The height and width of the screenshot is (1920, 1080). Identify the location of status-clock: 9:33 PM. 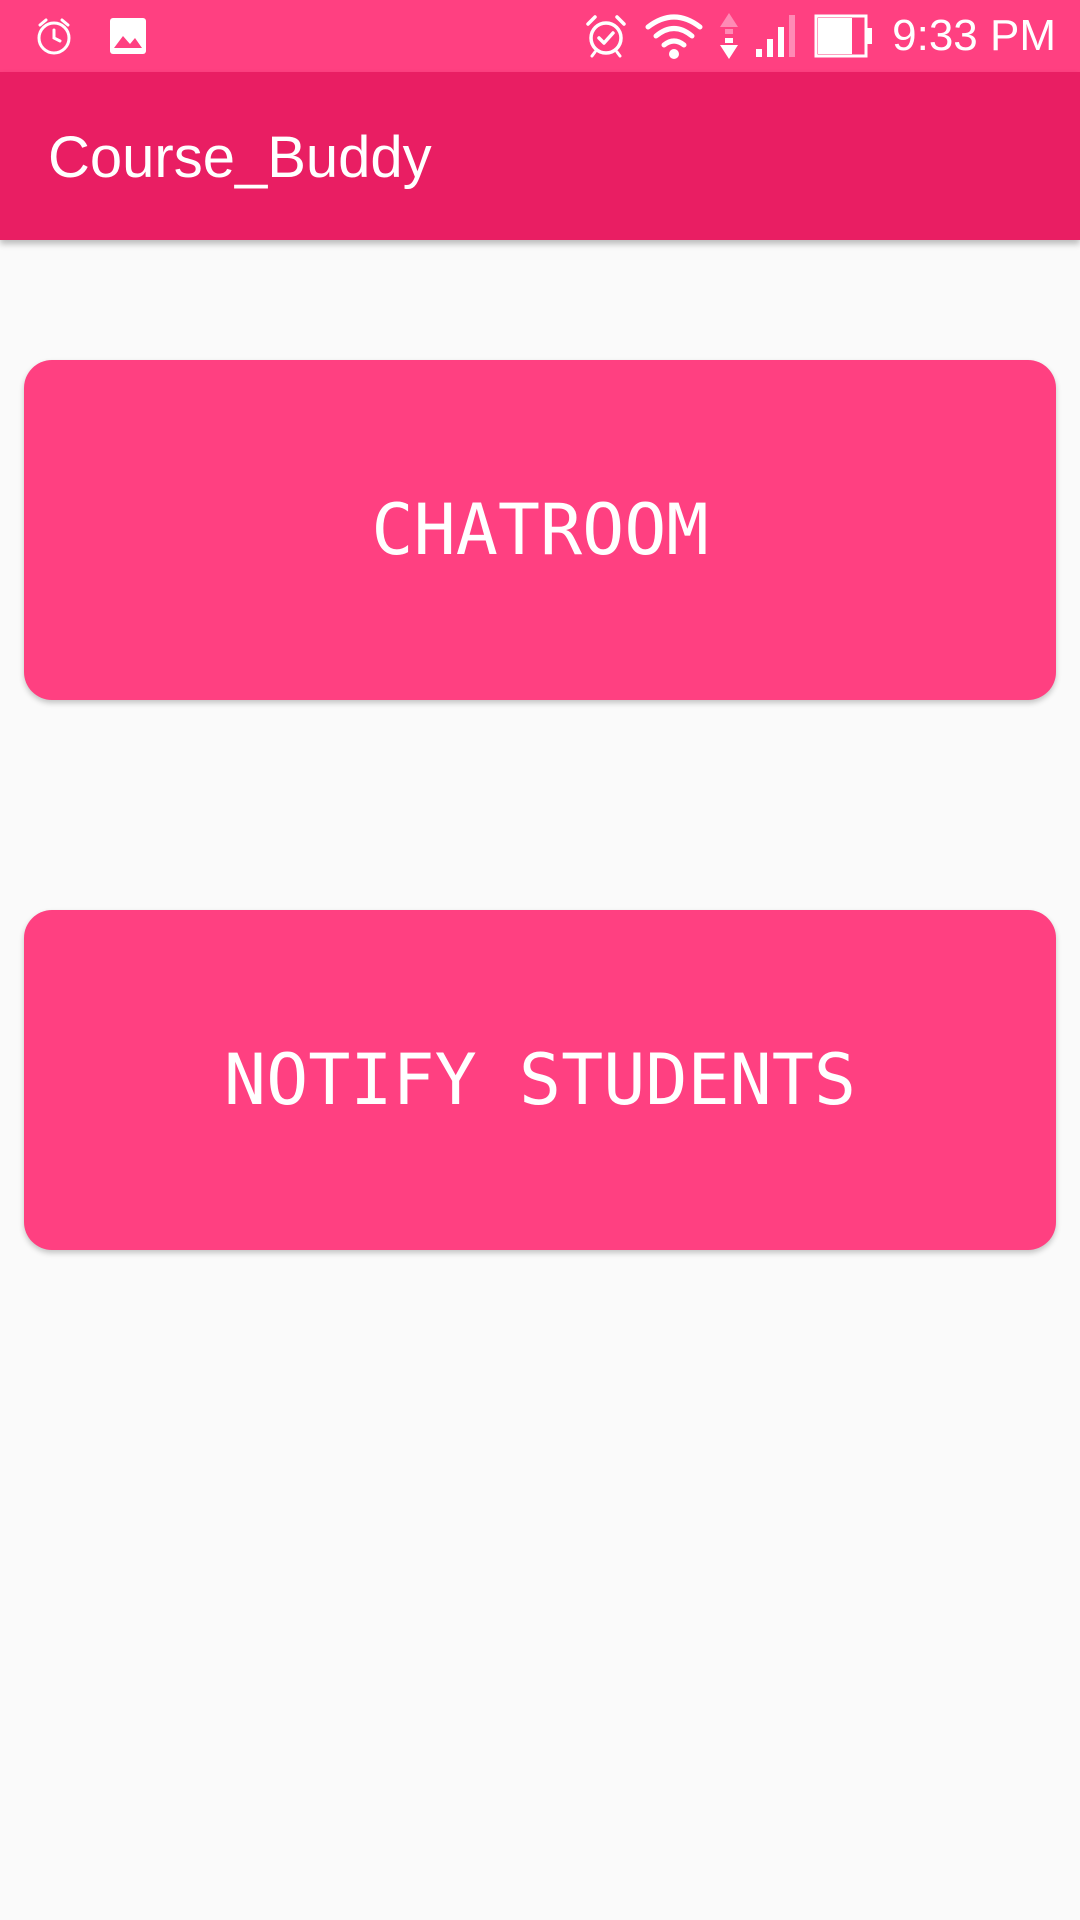
(974, 35).